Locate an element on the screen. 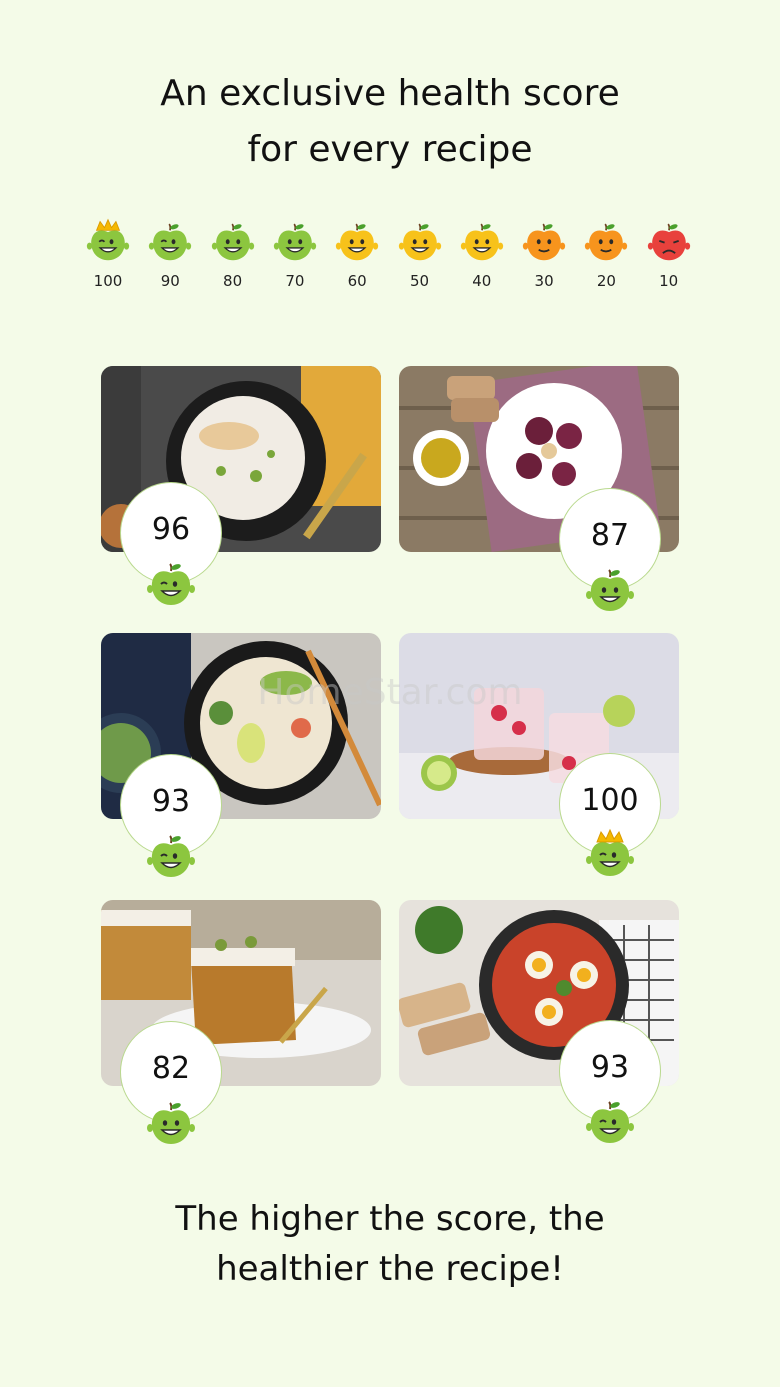  score-level-90: 90 is located at coordinates (170, 254).